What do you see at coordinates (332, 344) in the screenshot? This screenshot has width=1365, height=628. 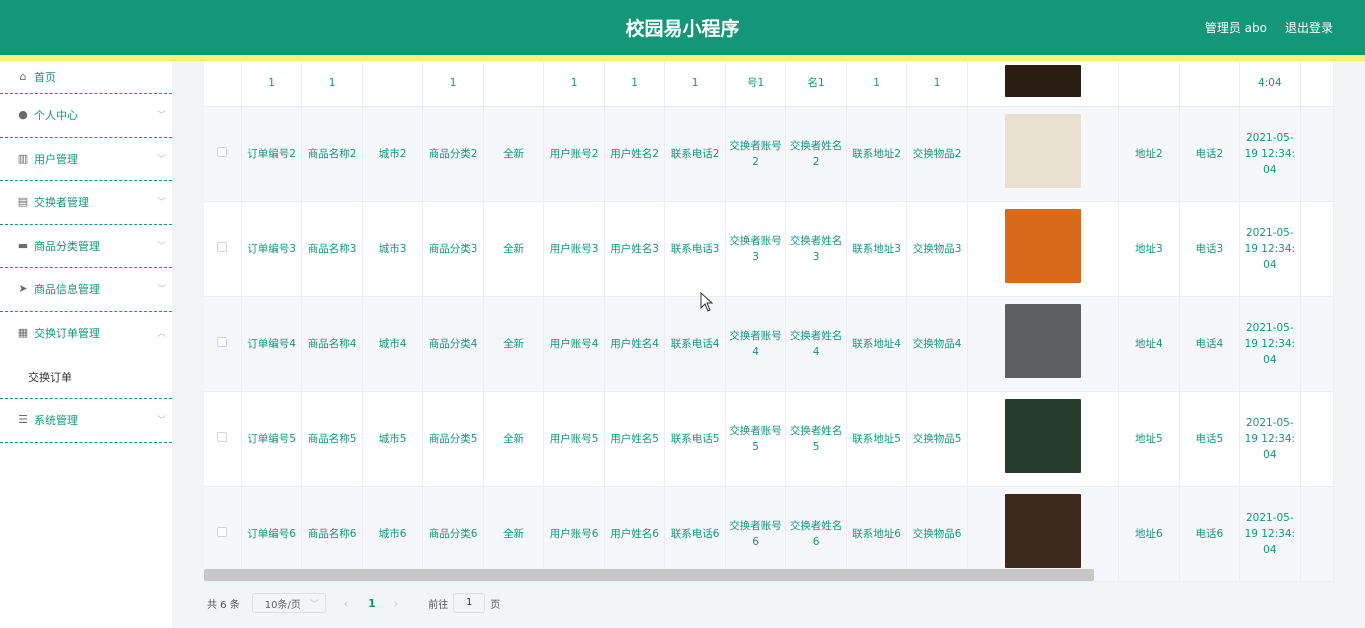 I see `table-cell: 商品名称4` at bounding box center [332, 344].